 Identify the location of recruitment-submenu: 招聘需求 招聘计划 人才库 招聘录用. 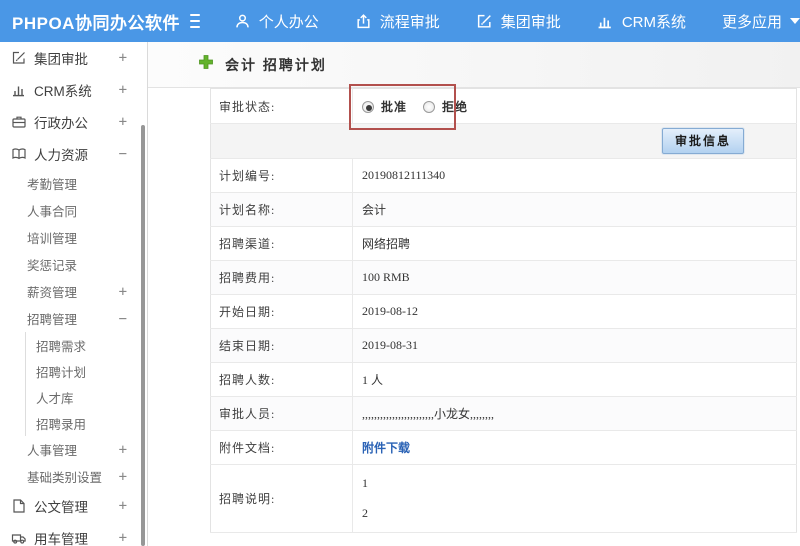
(86, 384).